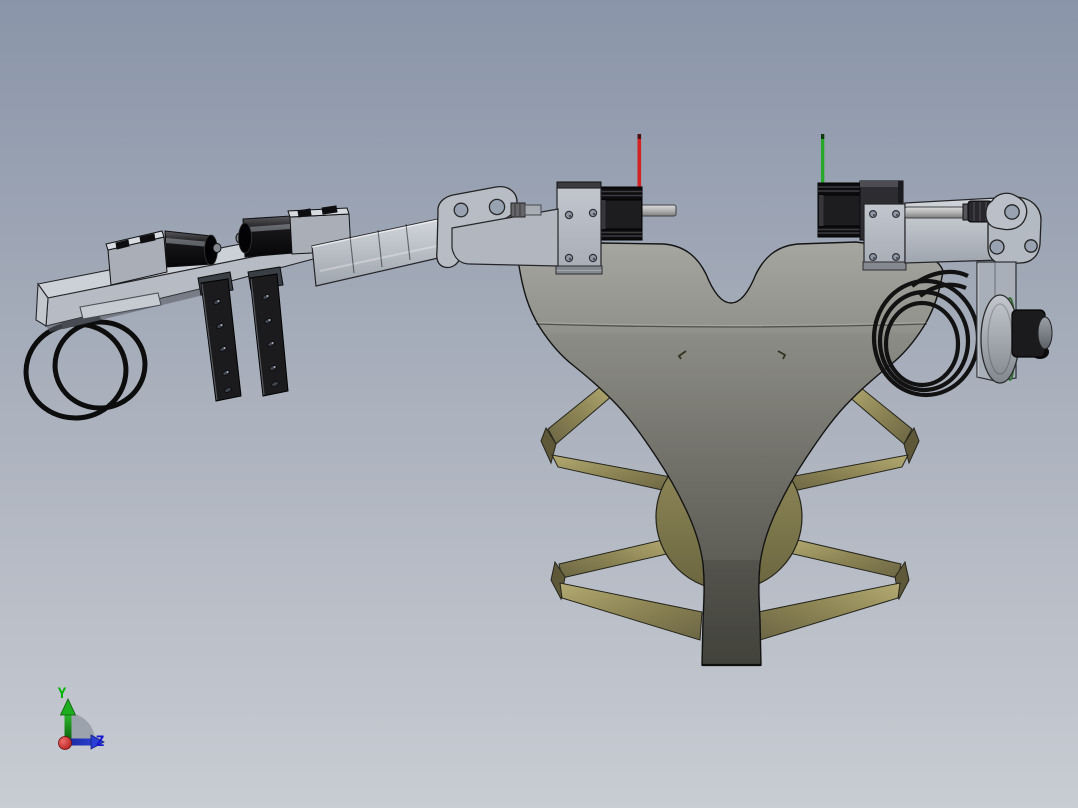  Describe the element at coordinates (62, 694) in the screenshot. I see `y-axis-label: Y` at that location.